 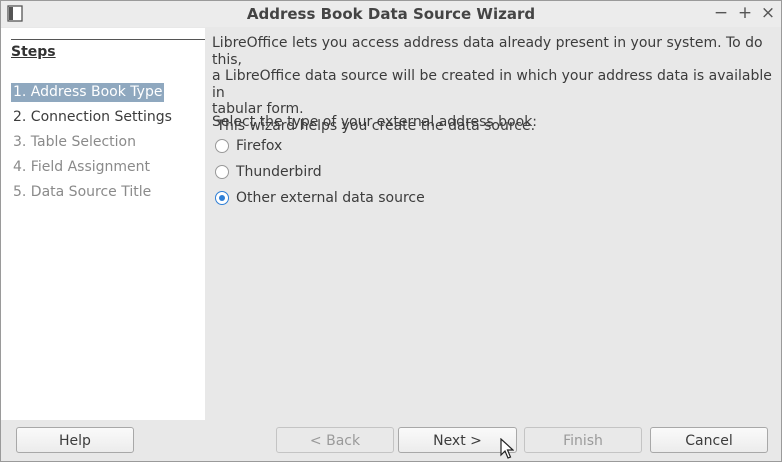 I want to click on radio-label: Firefox, so click(x=259, y=146).